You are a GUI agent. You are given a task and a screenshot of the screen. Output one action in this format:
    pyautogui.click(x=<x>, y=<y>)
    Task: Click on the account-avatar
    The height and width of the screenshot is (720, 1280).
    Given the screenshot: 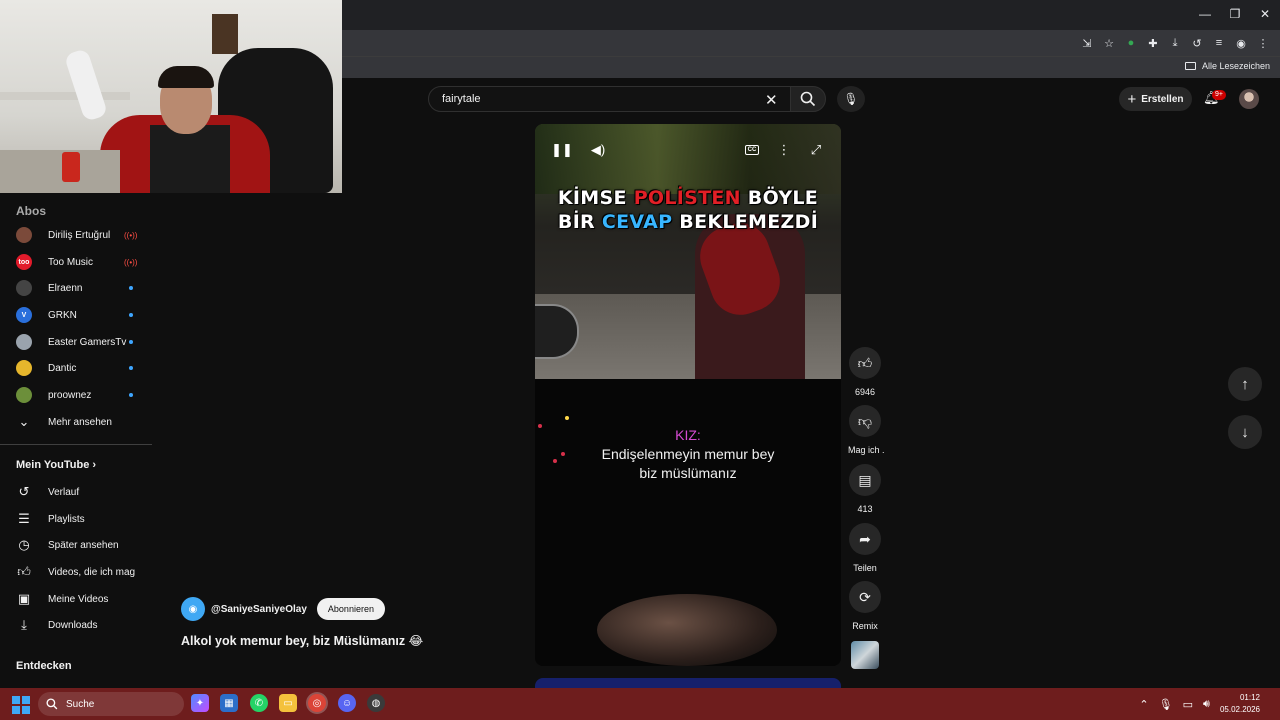 What is the action you would take?
    pyautogui.click(x=1249, y=99)
    